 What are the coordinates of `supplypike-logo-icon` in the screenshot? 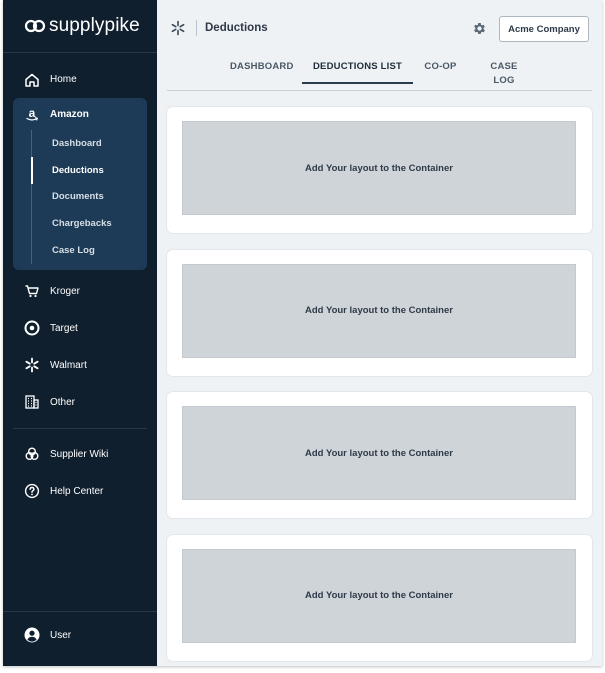 It's located at (35, 26).